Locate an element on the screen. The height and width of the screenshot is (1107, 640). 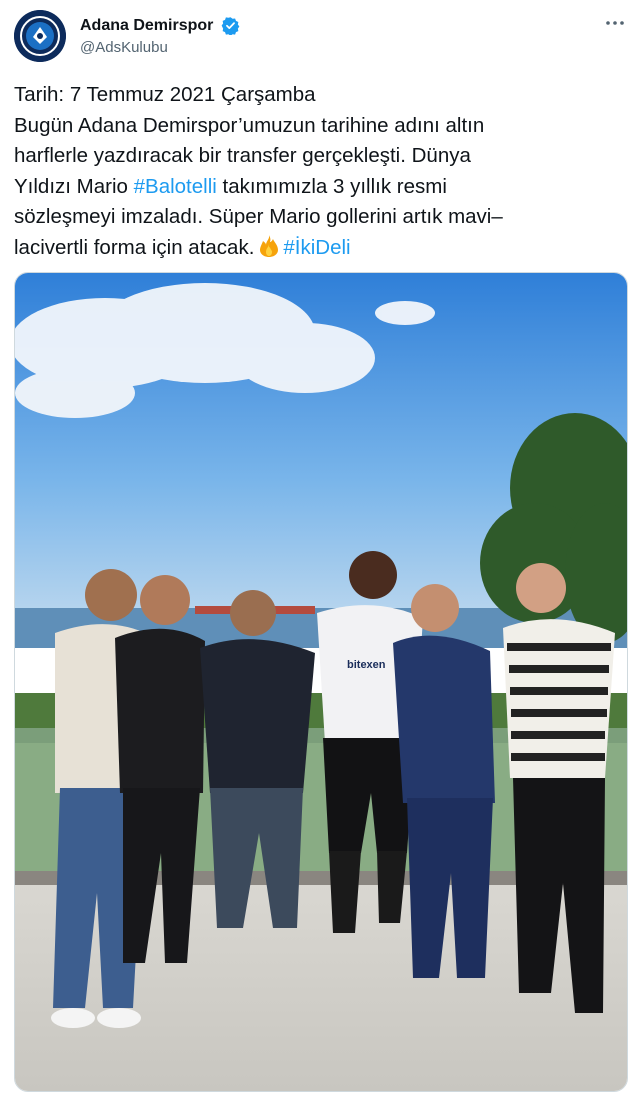
more-options-icon is located at coordinates (615, 23).